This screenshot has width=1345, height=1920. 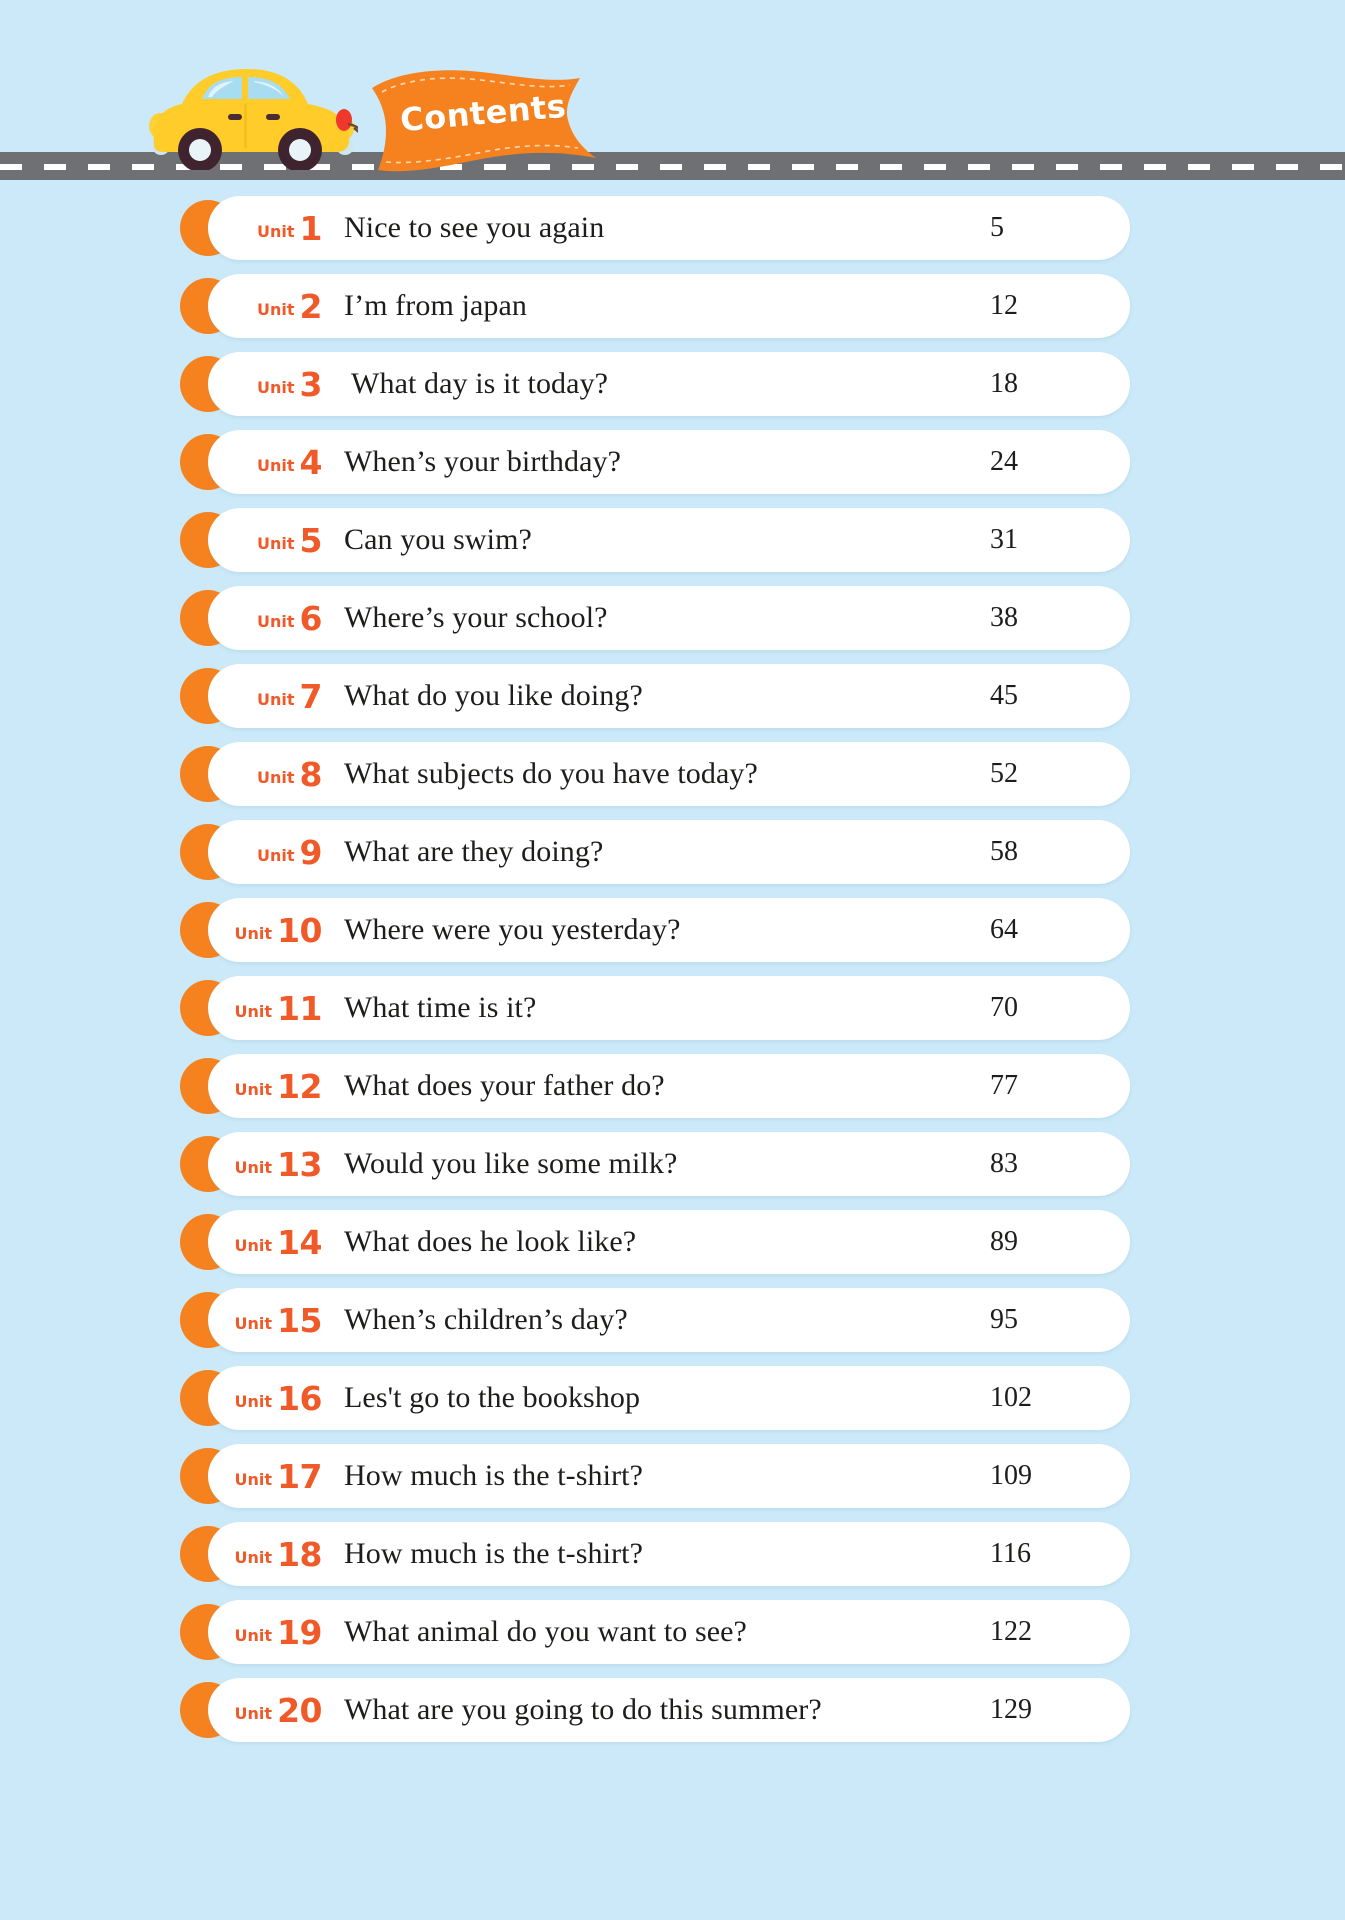 What do you see at coordinates (669, 540) in the screenshot?
I see `unit-pill: Unit 5 Can you swim? 31` at bounding box center [669, 540].